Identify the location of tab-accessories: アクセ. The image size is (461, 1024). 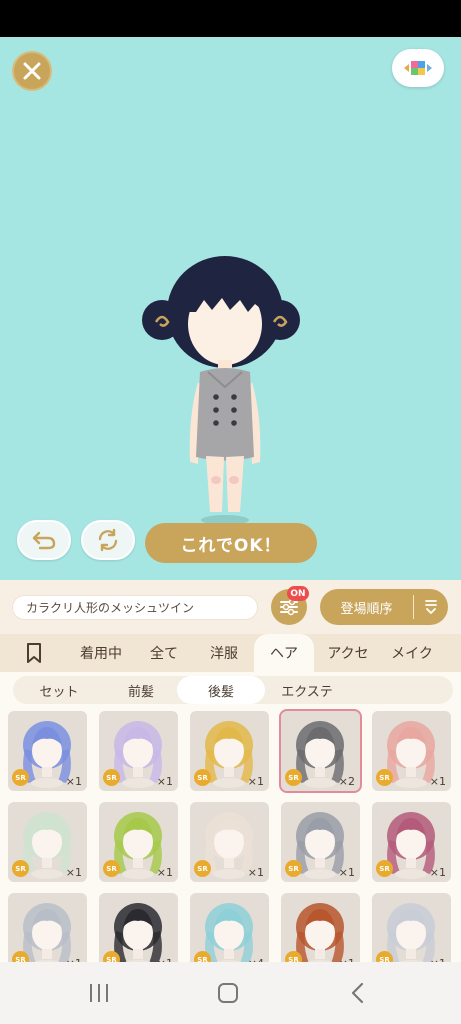
(348, 653).